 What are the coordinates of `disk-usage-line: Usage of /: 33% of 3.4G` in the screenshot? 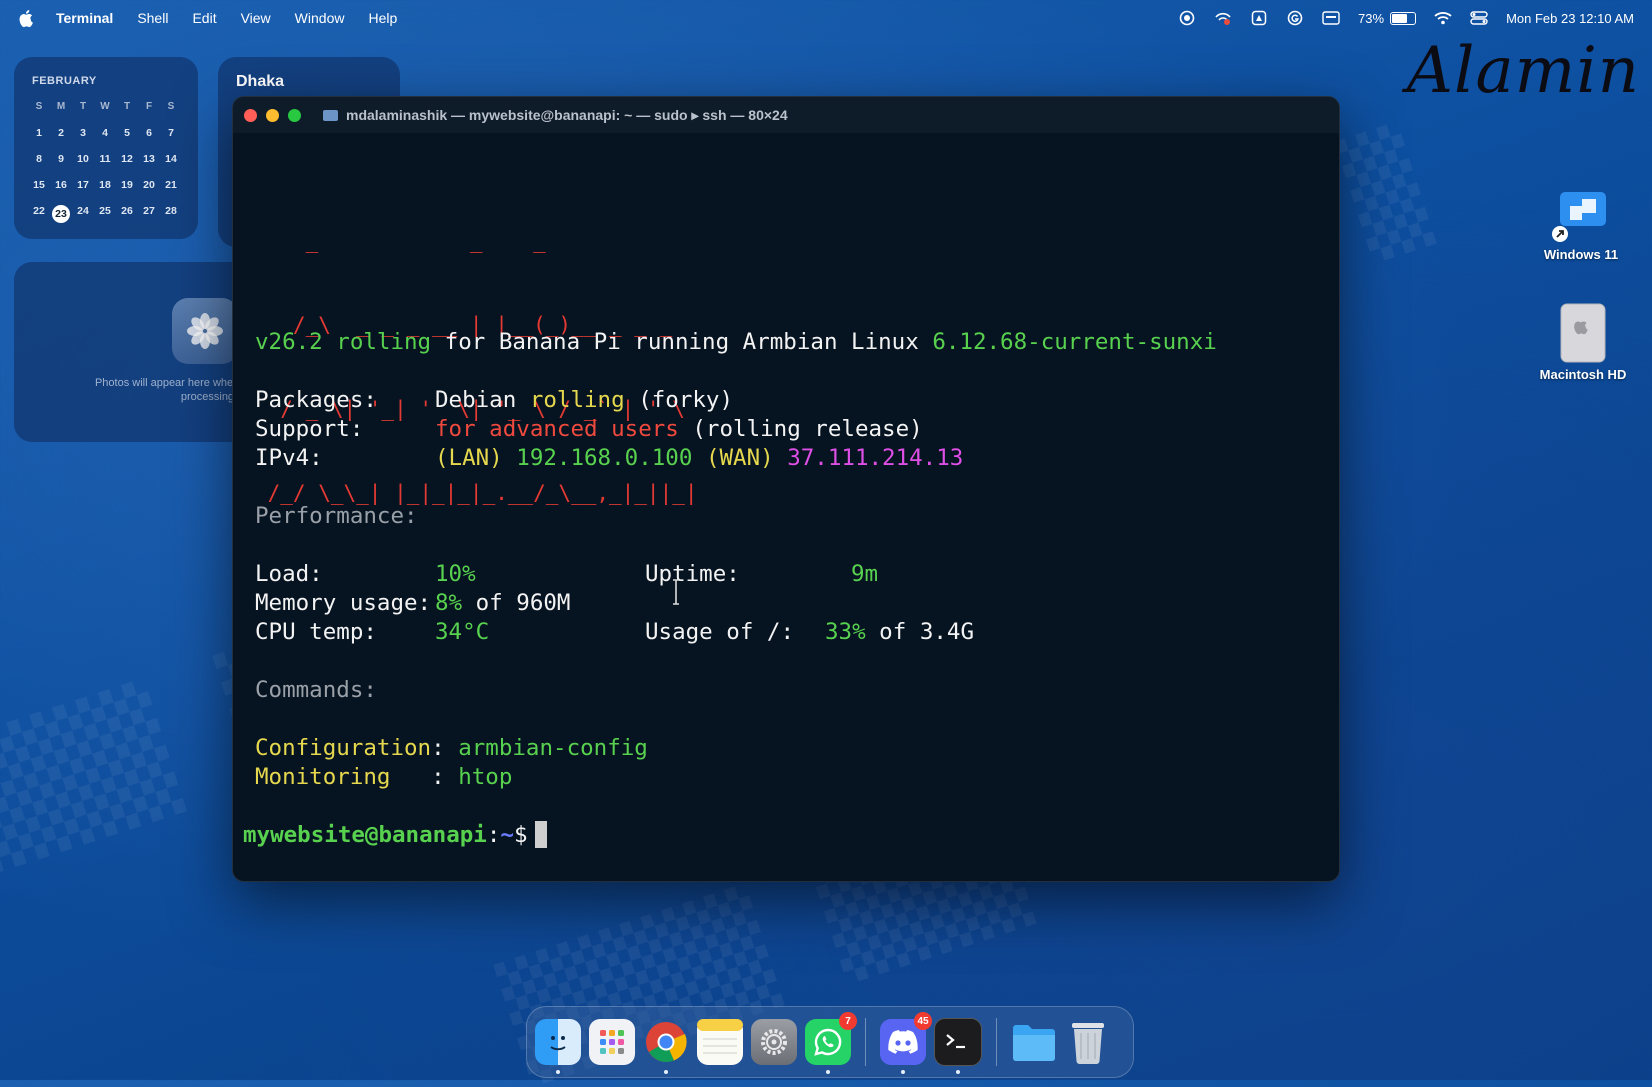 It's located at (809, 632).